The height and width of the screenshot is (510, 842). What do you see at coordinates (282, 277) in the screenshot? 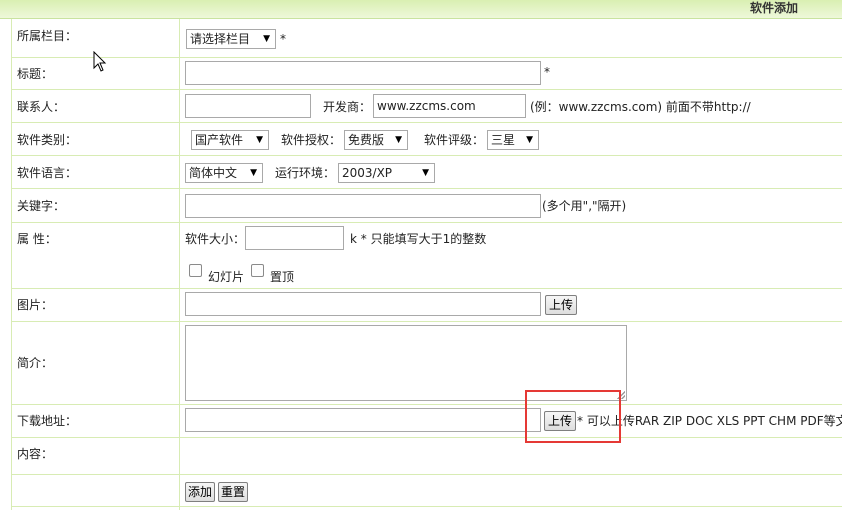
I see `pin-top-label: 置顶` at bounding box center [282, 277].